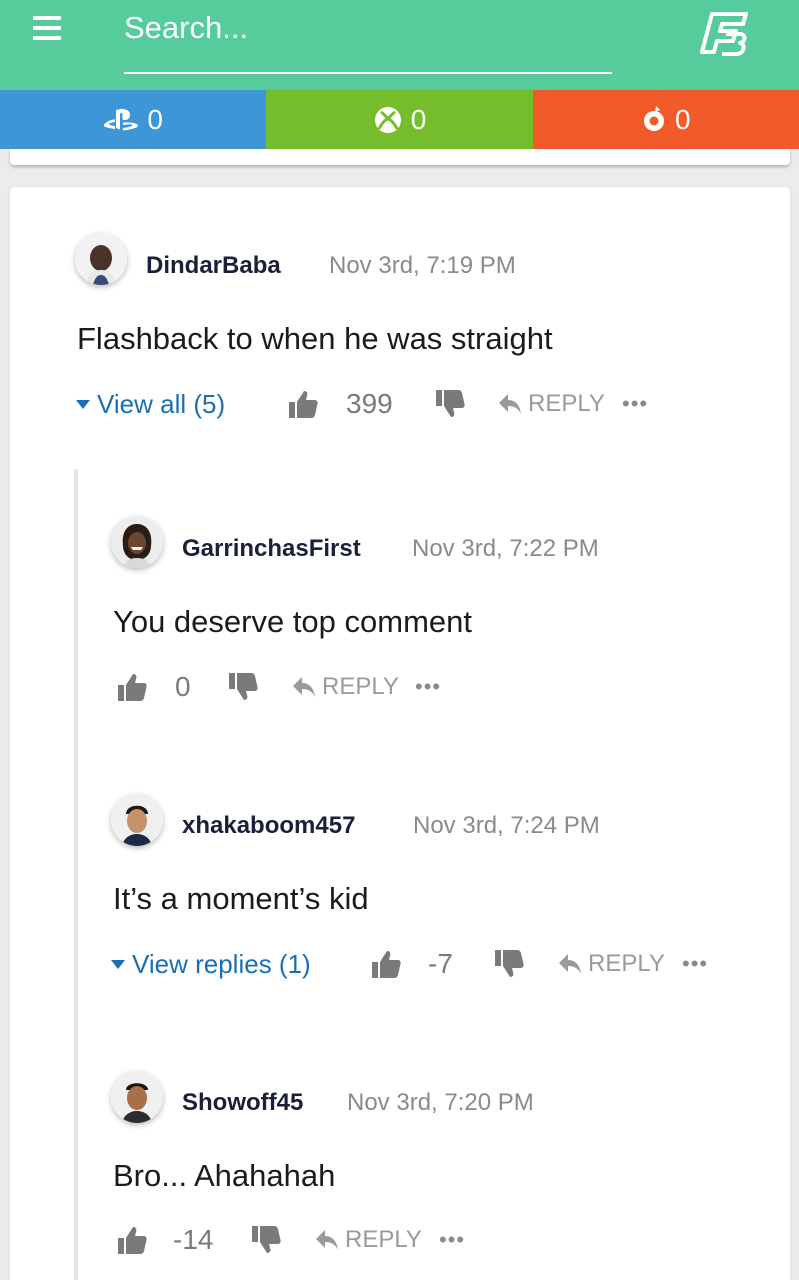  I want to click on xbox-count-button: 0, so click(399, 119).